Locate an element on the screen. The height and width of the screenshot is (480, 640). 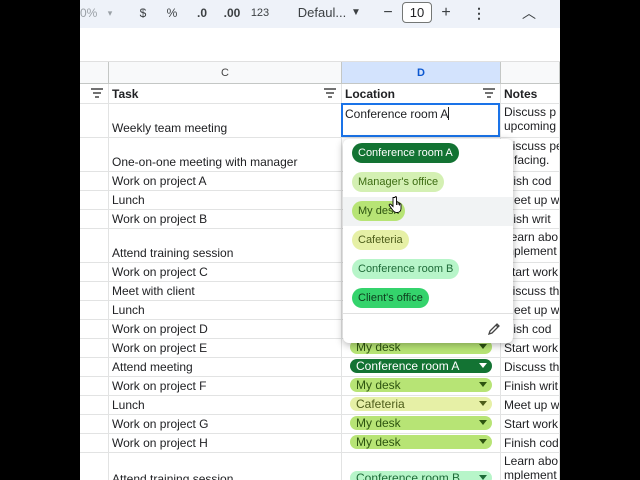
option-chip: Client's office is located at coordinates (390, 298).